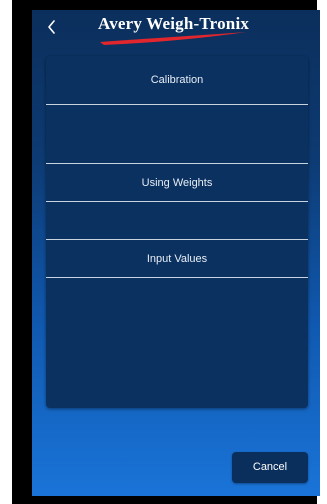  I want to click on logo-swoosh-icon, so click(173, 38).